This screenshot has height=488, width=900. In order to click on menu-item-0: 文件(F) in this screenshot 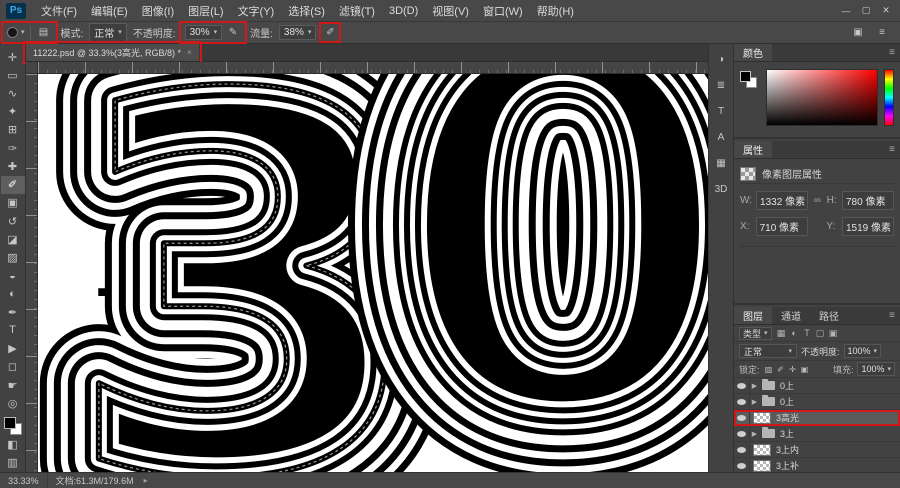, I will do `click(59, 10)`.